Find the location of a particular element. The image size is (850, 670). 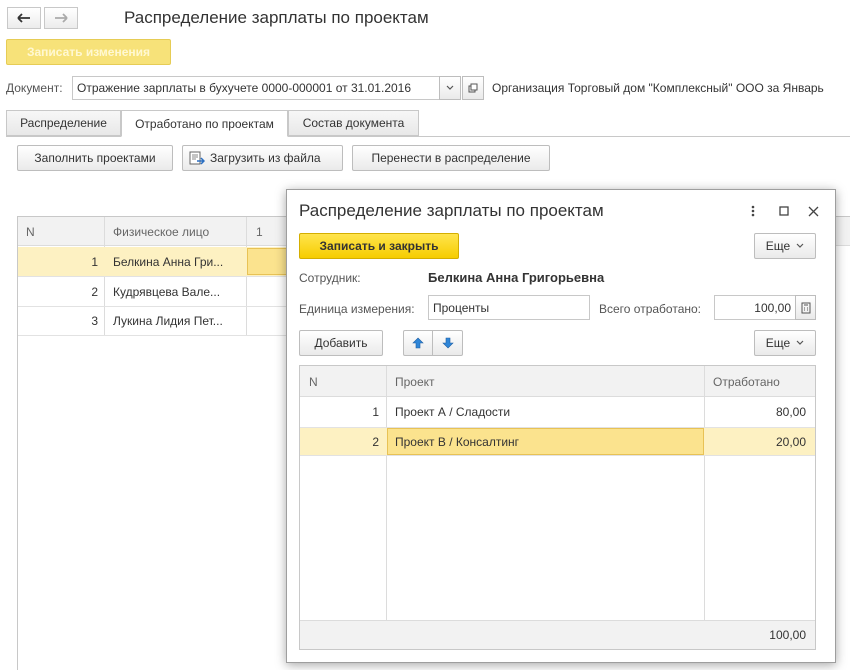

move-up-button is located at coordinates (418, 343).